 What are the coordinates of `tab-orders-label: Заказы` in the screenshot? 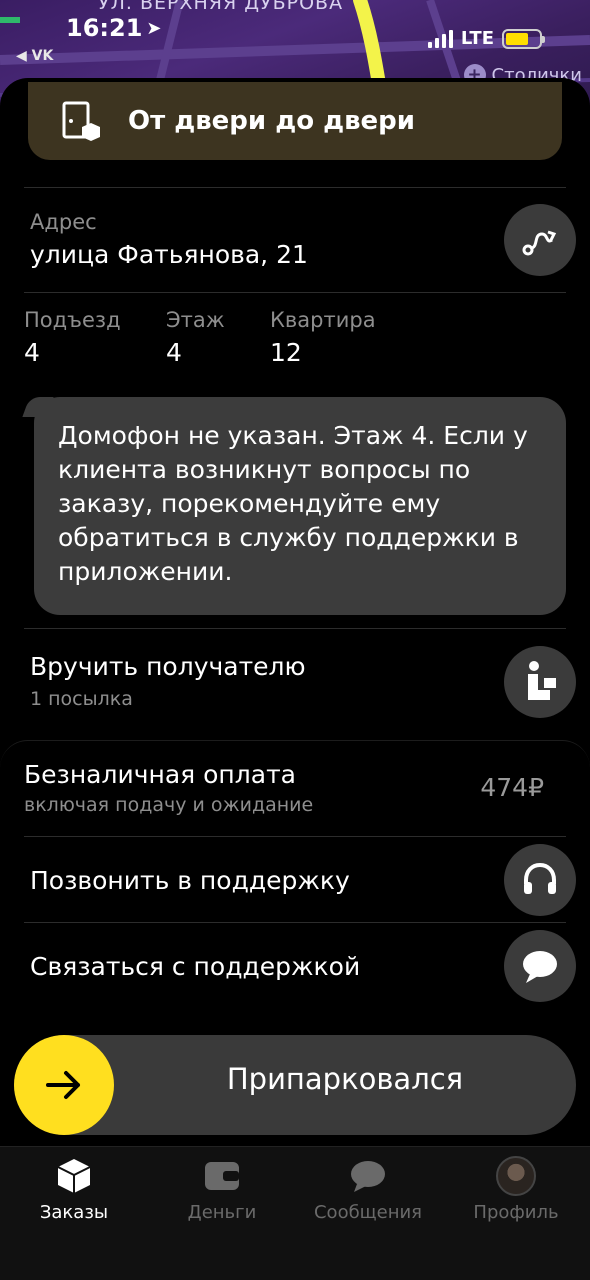 It's located at (74, 1212).